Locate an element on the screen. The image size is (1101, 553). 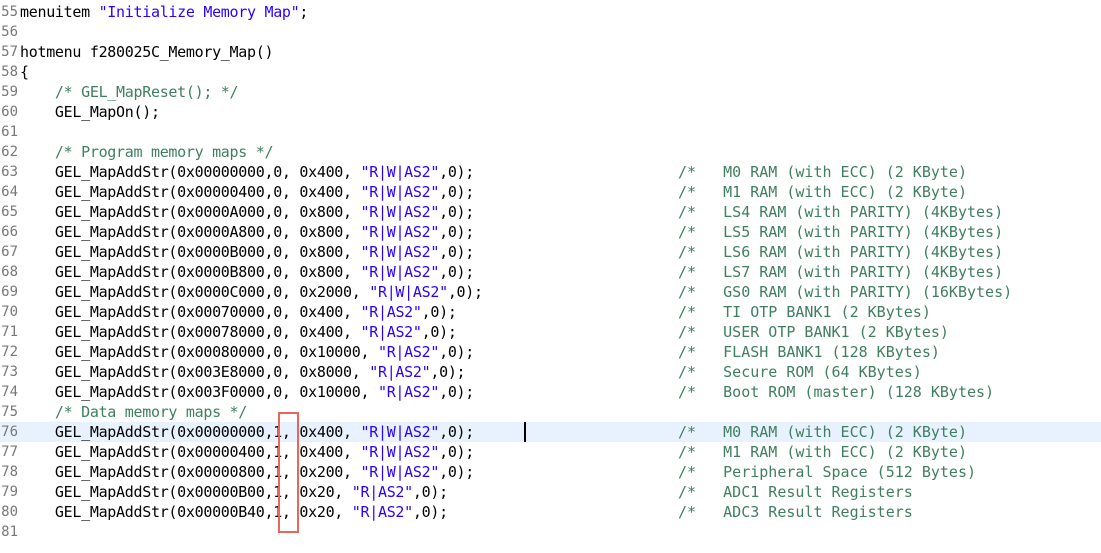
code-token: GEL_MapAddStr(0x0000A800,0, 0x800, is located at coordinates (190, 232).